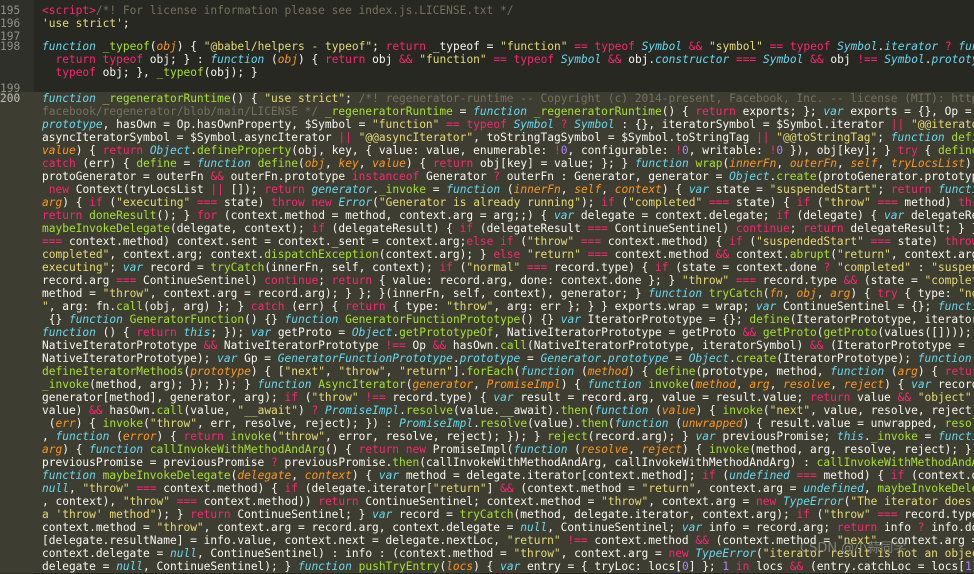 This screenshot has width=974, height=574. Describe the element at coordinates (217, 189) in the screenshot. I see `code-token: ||` at that location.